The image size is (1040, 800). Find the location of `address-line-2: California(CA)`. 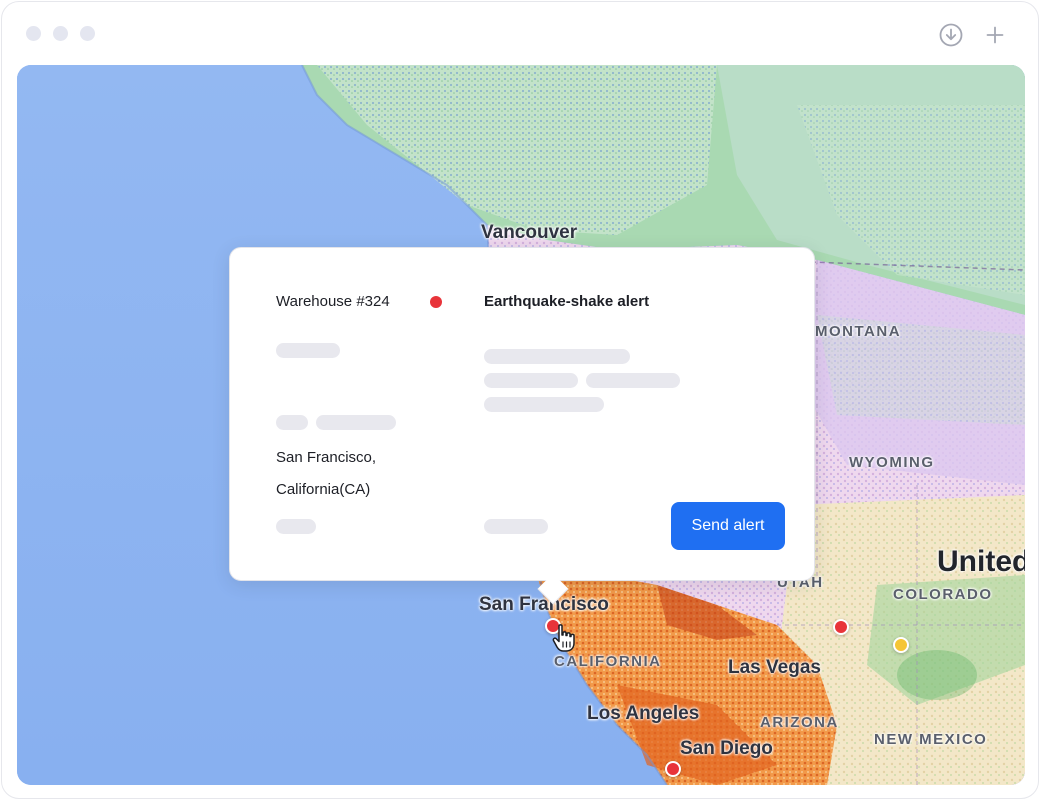

address-line-2: California(CA) is located at coordinates (323, 489).